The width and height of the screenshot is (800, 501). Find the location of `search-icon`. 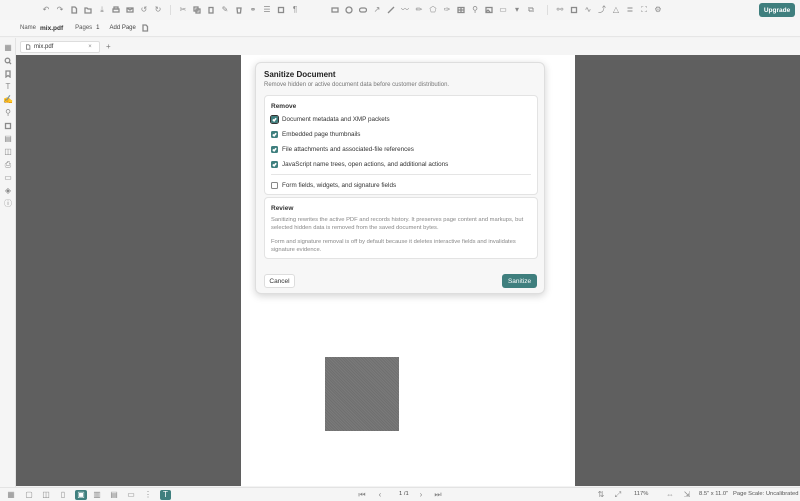

search-icon is located at coordinates (8, 61).